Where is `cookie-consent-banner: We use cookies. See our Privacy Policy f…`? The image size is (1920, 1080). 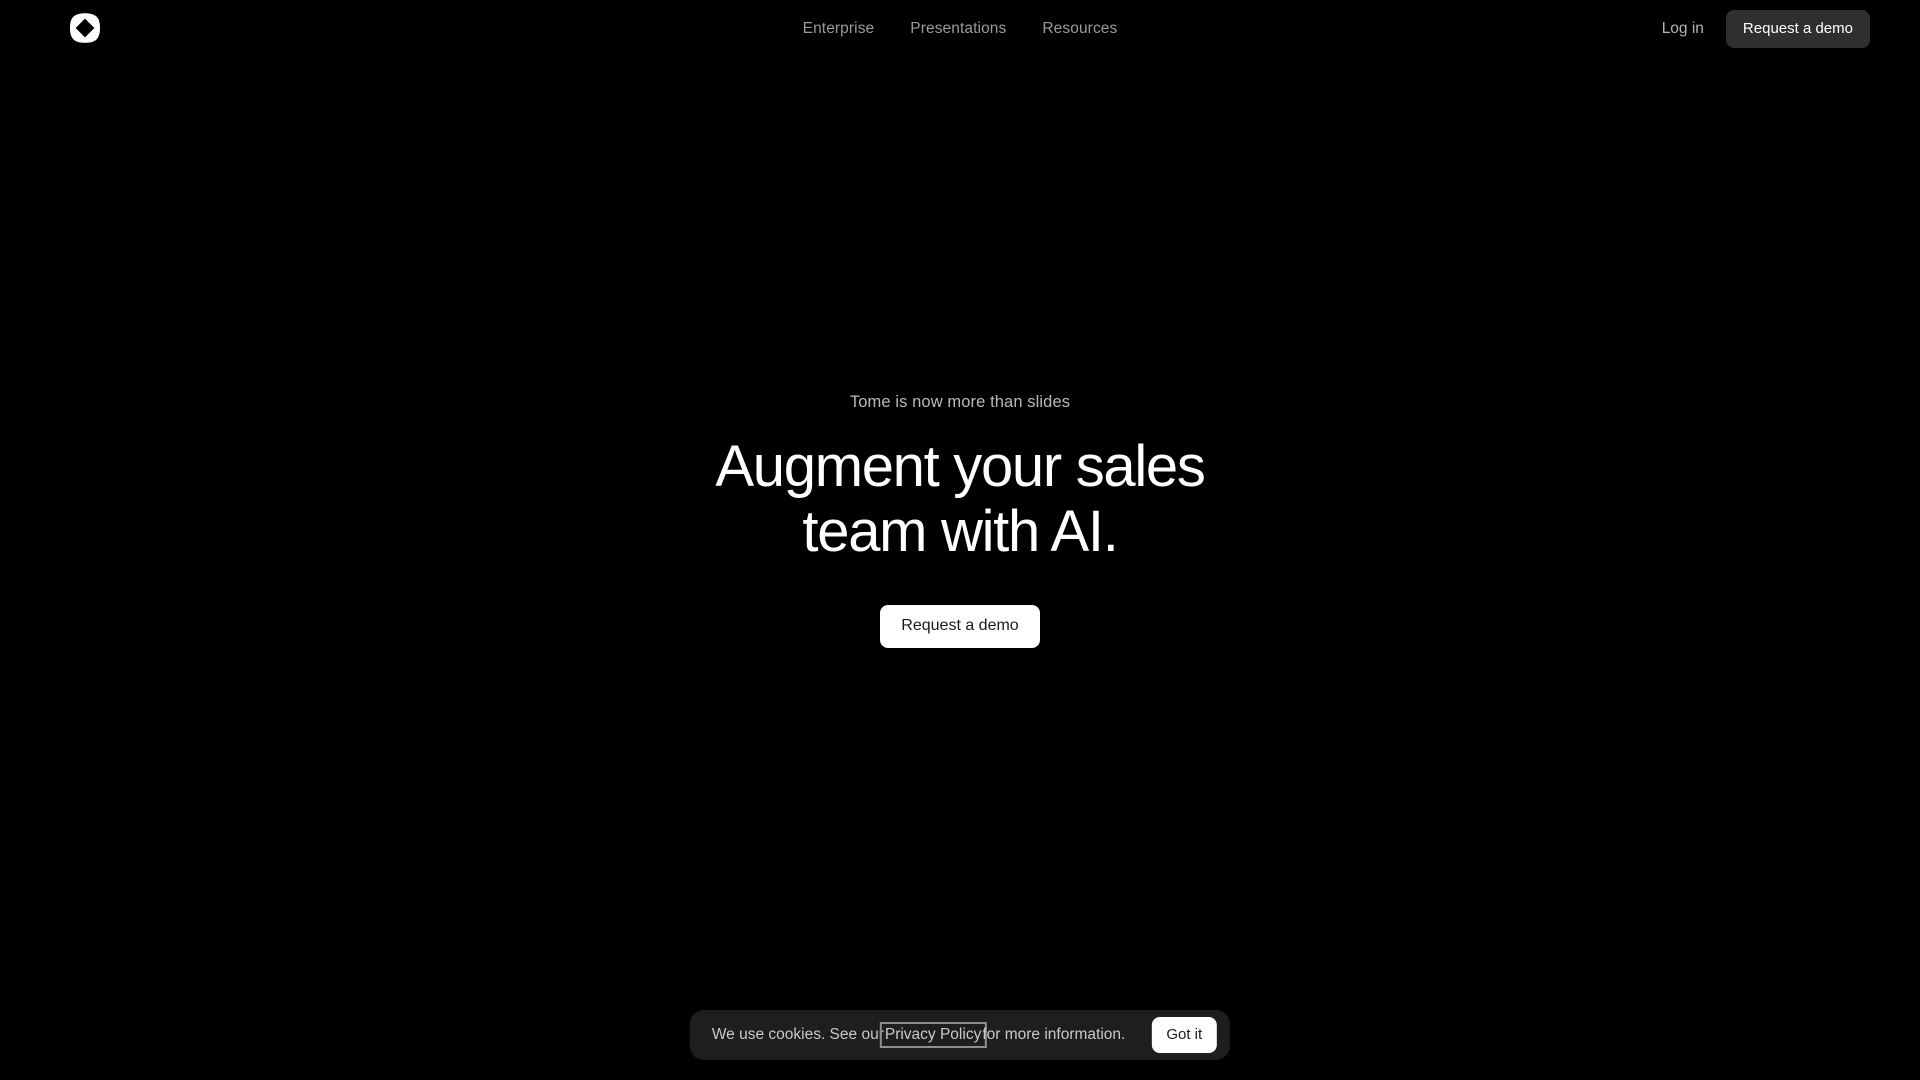 cookie-consent-banner: We use cookies. See our Privacy Policy f… is located at coordinates (960, 1035).